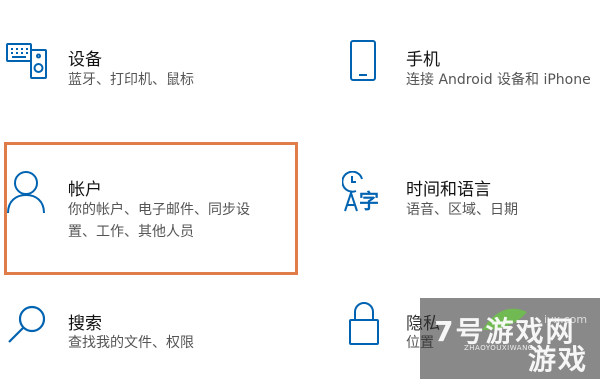 The height and width of the screenshot is (379, 600). What do you see at coordinates (131, 80) in the screenshot?
I see `tile-description: 蓝牙、打印机、鼠标` at bounding box center [131, 80].